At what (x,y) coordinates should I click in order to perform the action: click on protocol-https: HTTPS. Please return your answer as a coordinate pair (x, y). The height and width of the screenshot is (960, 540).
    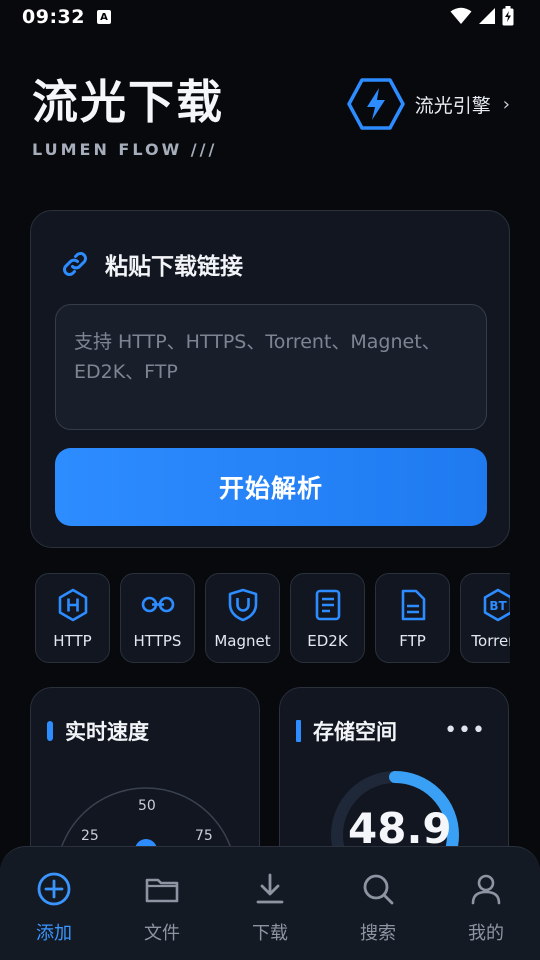
    Looking at the image, I should click on (157, 618).